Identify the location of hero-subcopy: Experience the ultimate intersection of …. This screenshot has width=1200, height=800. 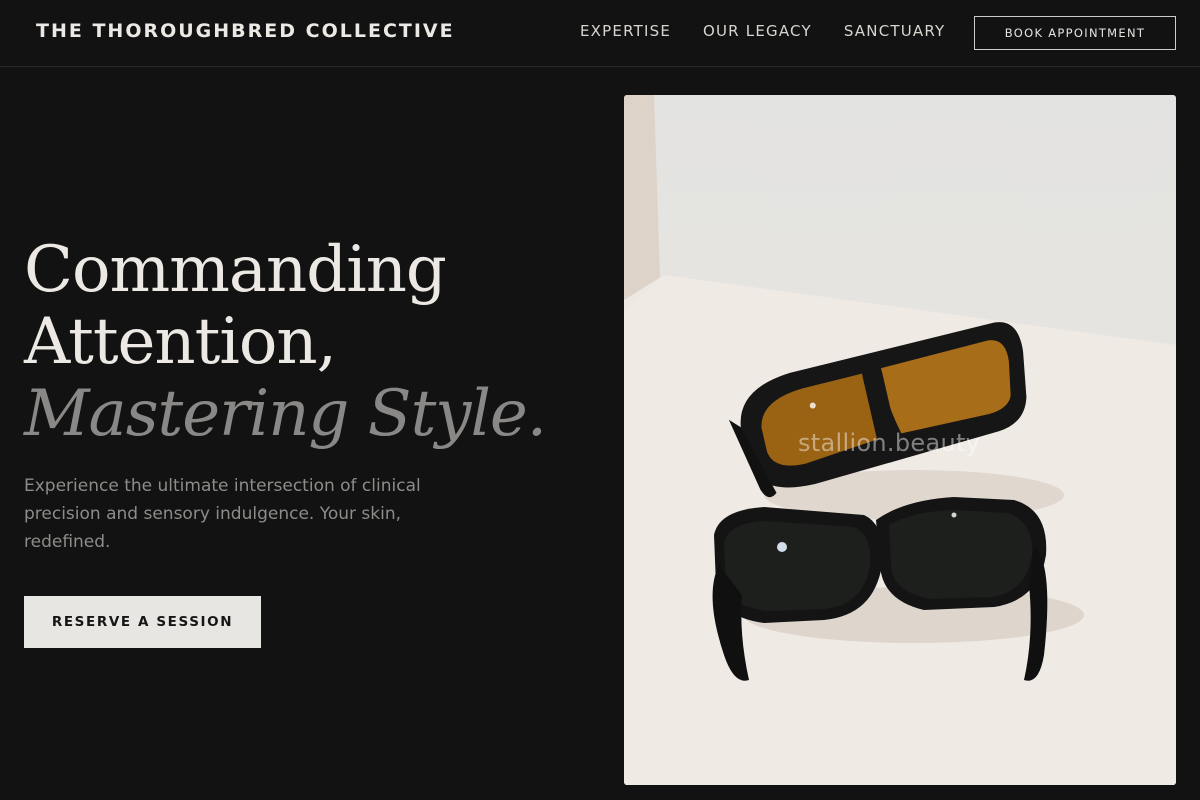
(222, 514).